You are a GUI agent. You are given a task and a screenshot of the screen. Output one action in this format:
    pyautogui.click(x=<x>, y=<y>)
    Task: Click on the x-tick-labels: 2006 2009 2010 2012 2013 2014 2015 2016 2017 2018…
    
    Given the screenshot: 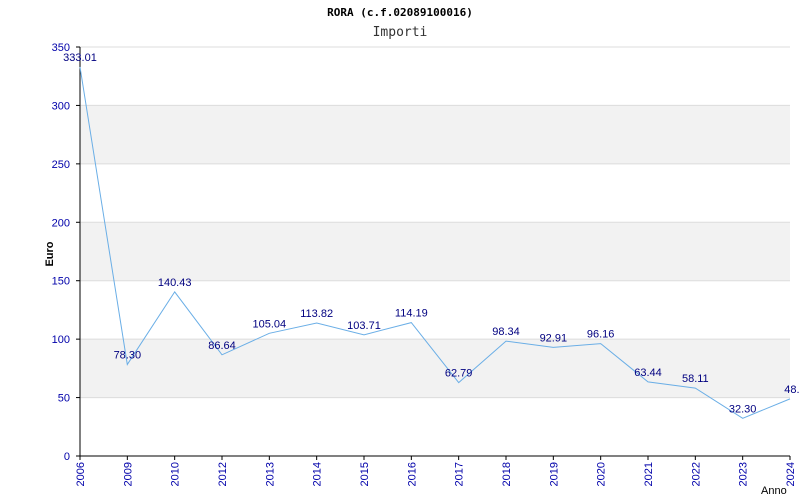 What is the action you would take?
    pyautogui.click(x=436, y=474)
    